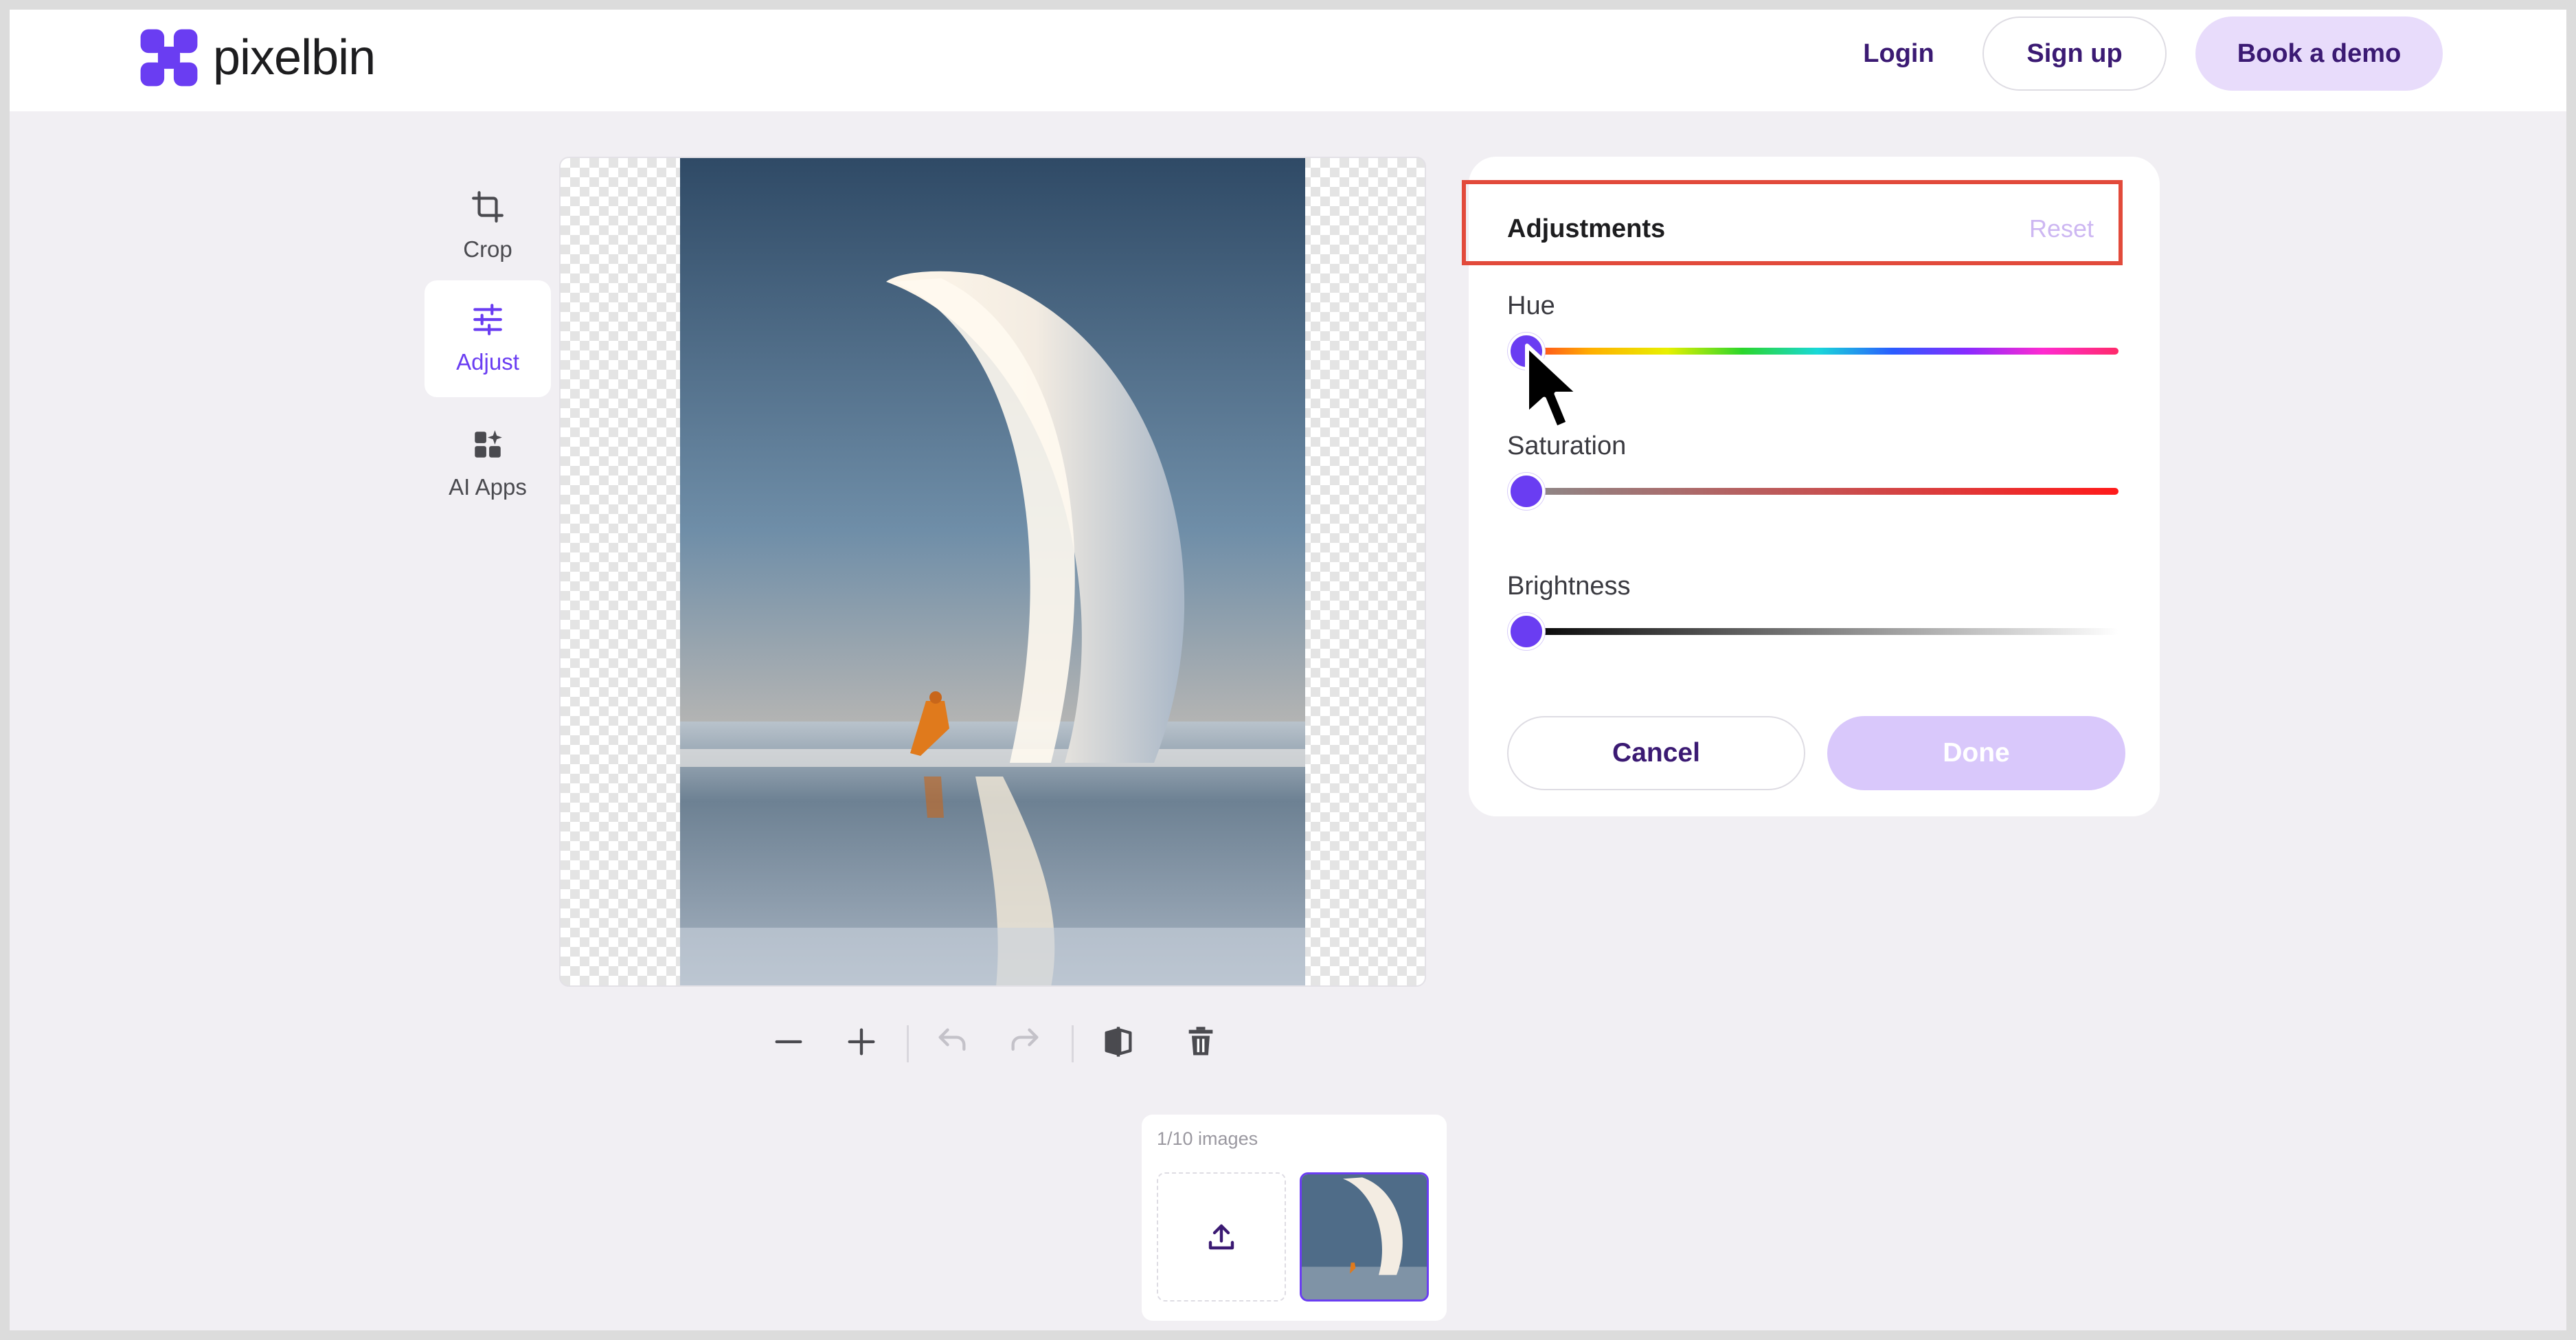 The width and height of the screenshot is (2576, 1340). Describe the element at coordinates (1818, 631) in the screenshot. I see `brightness-slider-track` at that location.